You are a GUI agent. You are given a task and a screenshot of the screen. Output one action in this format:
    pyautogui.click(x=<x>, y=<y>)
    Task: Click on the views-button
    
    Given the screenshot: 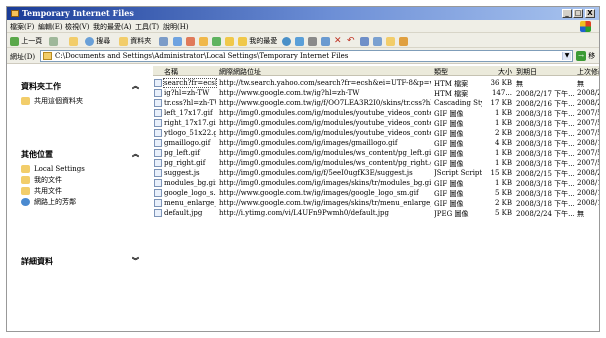 What is the action you would take?
    pyautogui.click(x=163, y=41)
    